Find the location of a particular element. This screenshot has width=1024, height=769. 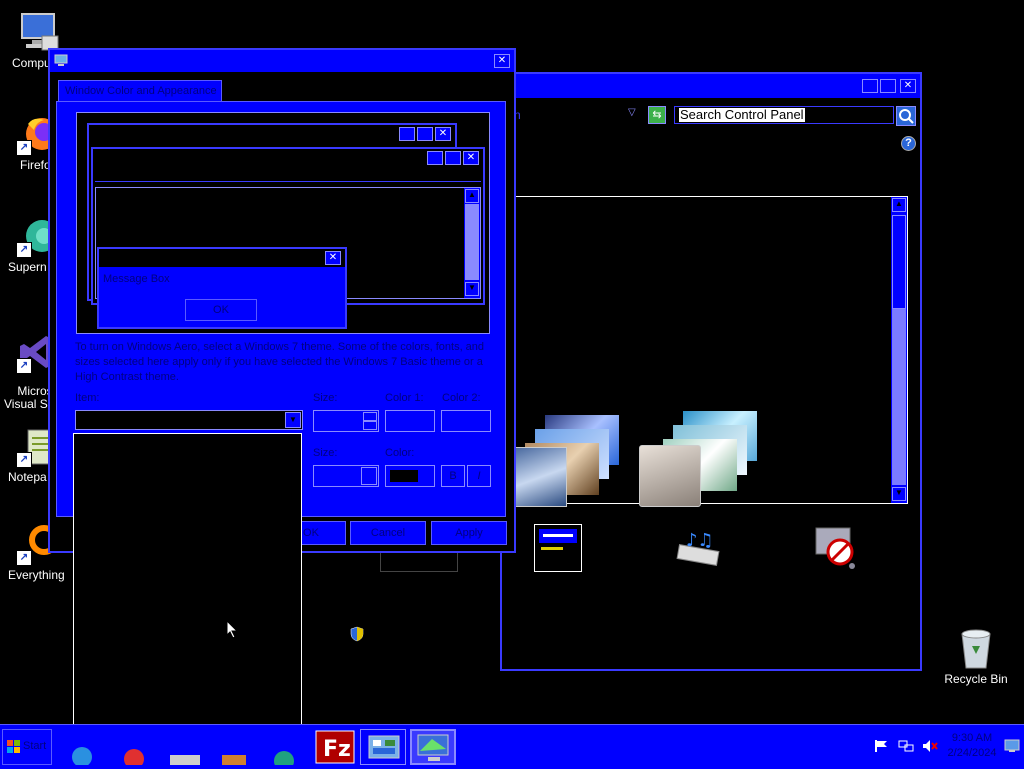

windows-logo-icon is located at coordinates (14, 747).